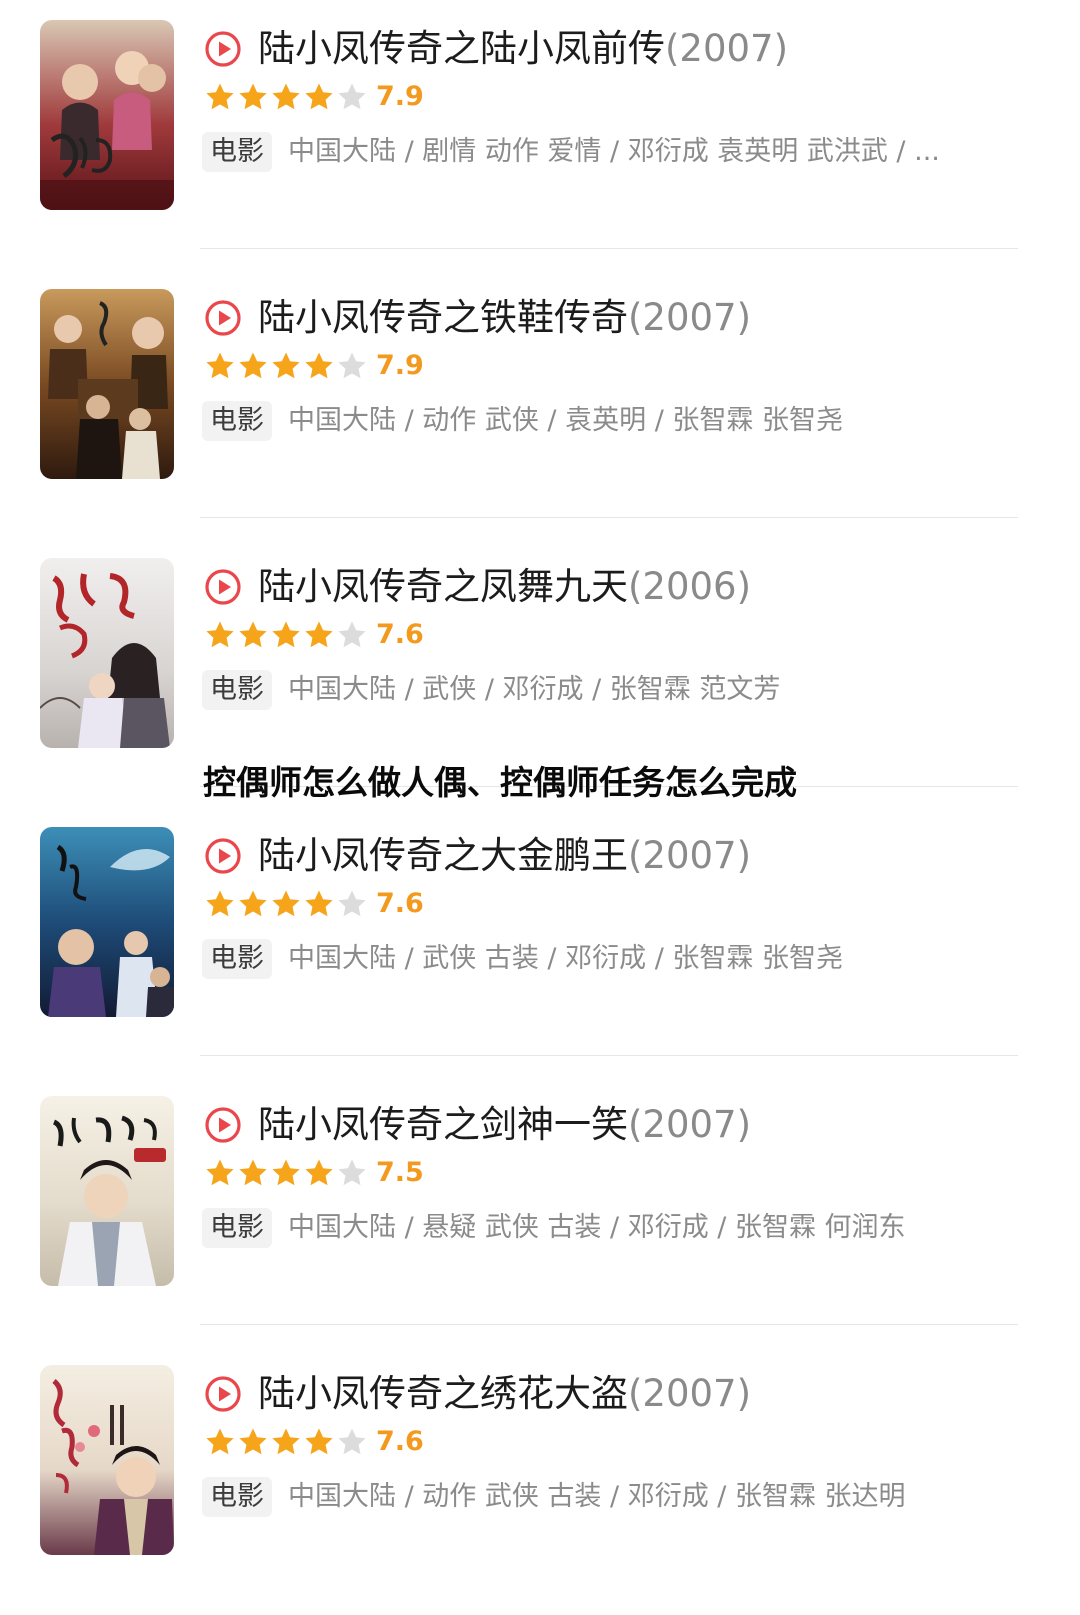 This screenshot has width=1080, height=1615. What do you see at coordinates (534, 689) in the screenshot?
I see `movie-meta: 中国大陆 / 武侠 / 邓衍成 / 张智霖 范文芳` at bounding box center [534, 689].